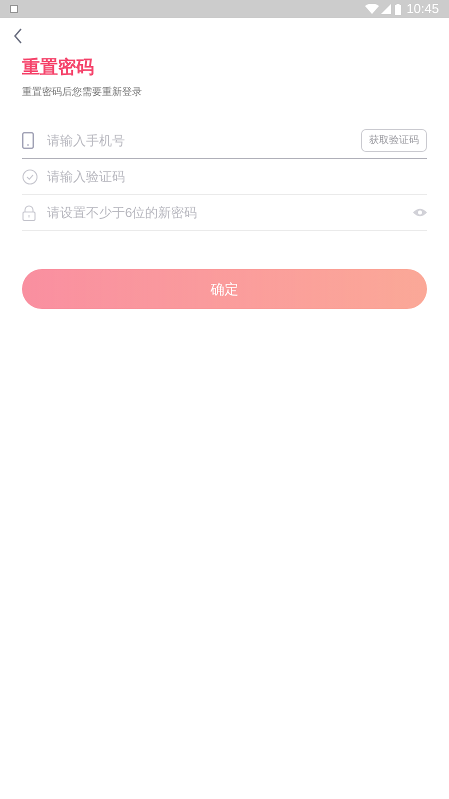  Describe the element at coordinates (82, 93) in the screenshot. I see `page-subtitle: 重置密码后您需要重新登录` at that location.